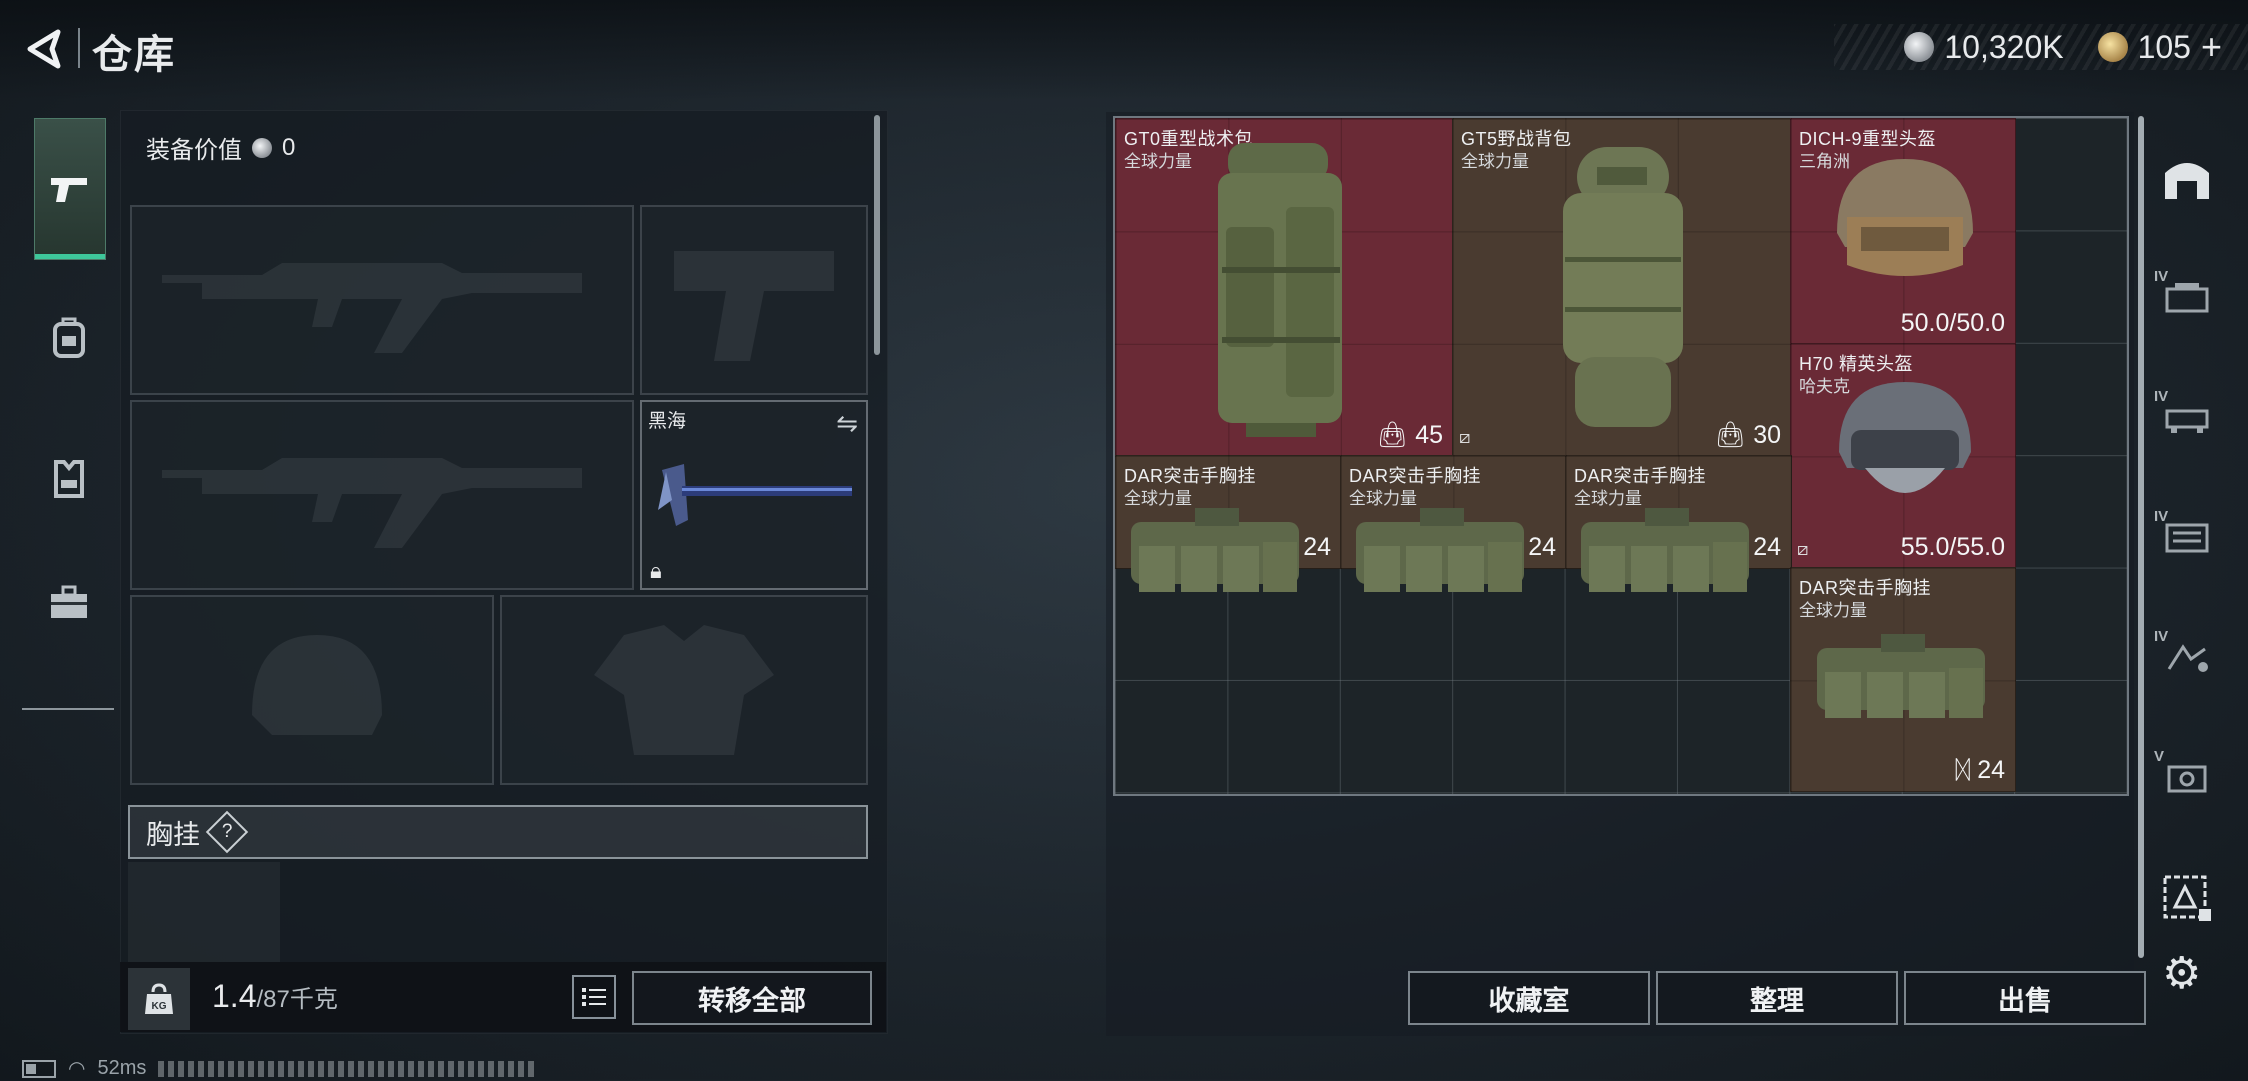 This screenshot has height=1081, width=2248. I want to click on stash-scrollbar, so click(2141, 537).